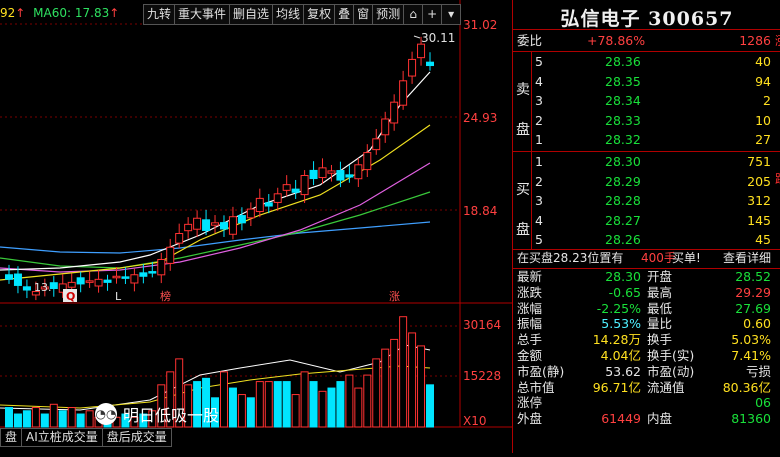  What do you see at coordinates (536, 387) in the screenshot?
I see `quote-label-left: 总市值` at bounding box center [536, 387].